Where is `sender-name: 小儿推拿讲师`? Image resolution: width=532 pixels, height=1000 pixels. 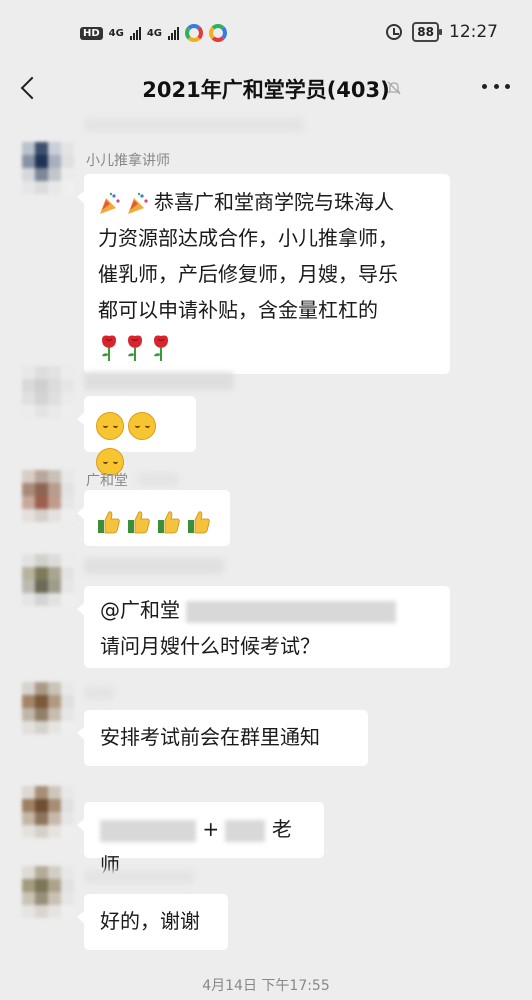
sender-name: 小儿推拿讲师 is located at coordinates (128, 161).